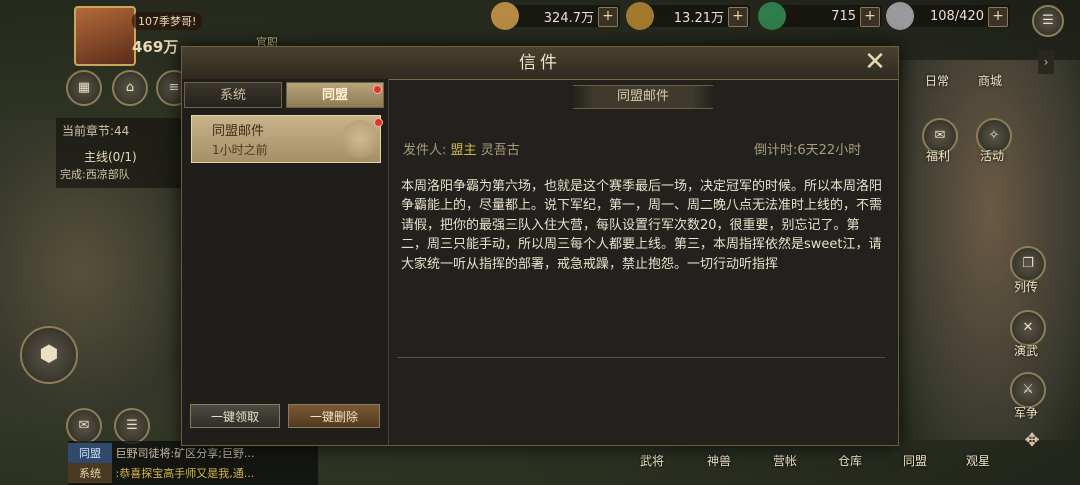 Image resolution: width=1080 pixels, height=485 pixels. I want to click on add-copper-button: +, so click(738, 17).